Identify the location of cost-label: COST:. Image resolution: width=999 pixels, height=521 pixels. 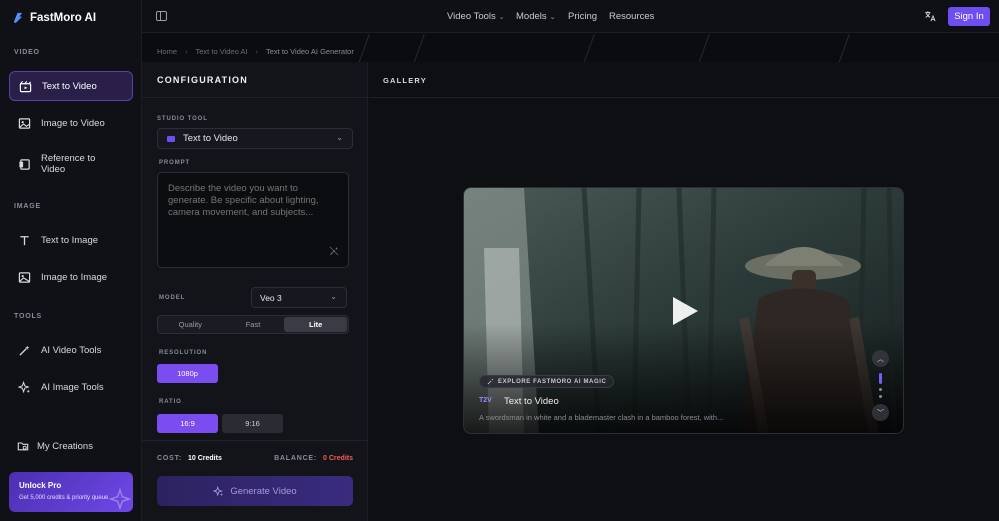
(169, 458).